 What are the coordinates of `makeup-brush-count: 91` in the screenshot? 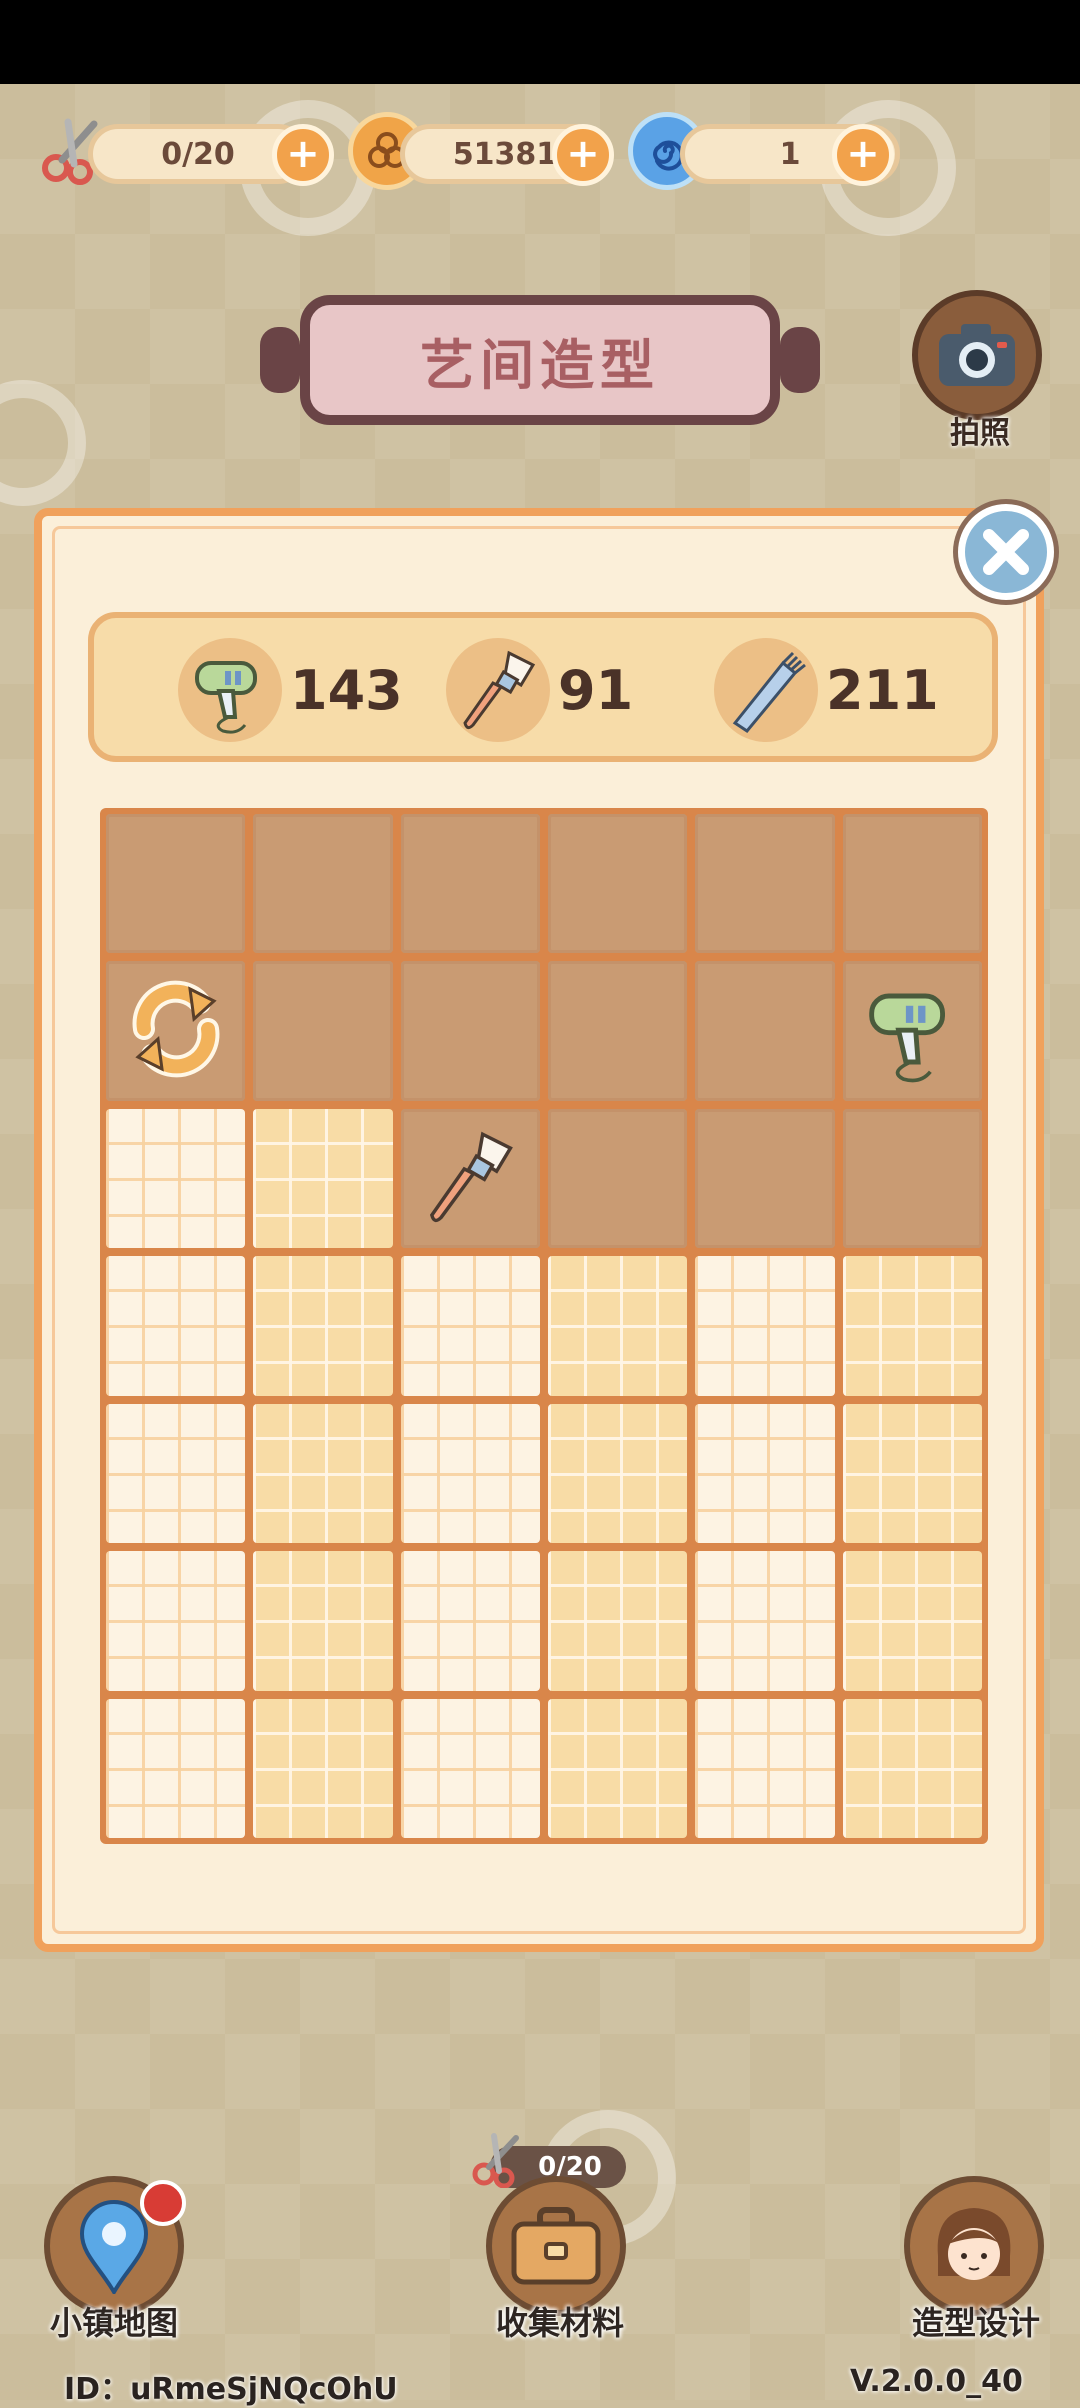 It's located at (596, 690).